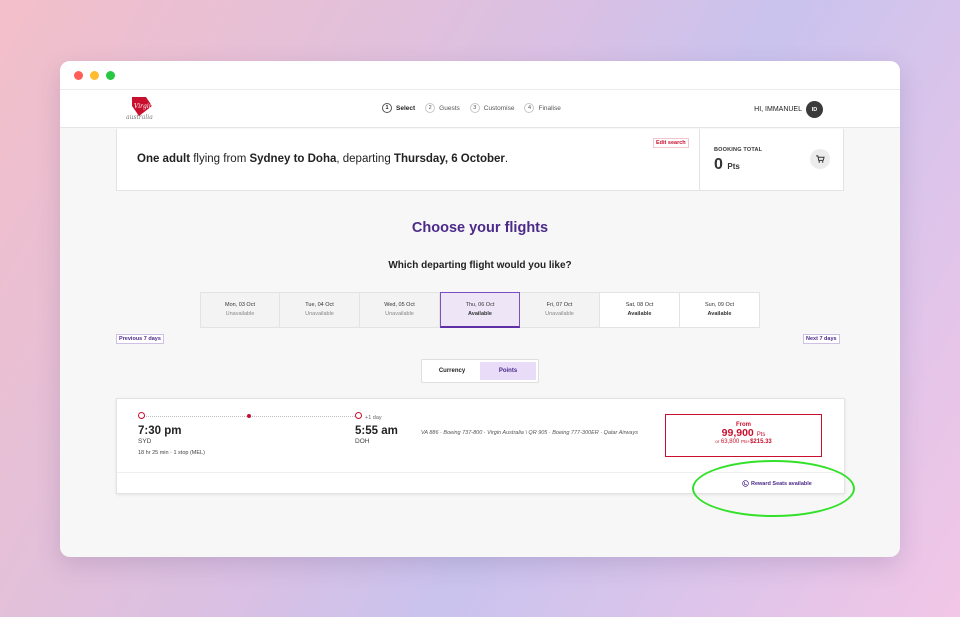 The height and width of the screenshot is (617, 960). What do you see at coordinates (761, 441) in the screenshot?
I see `alt-cash-value: $215.33` at bounding box center [761, 441].